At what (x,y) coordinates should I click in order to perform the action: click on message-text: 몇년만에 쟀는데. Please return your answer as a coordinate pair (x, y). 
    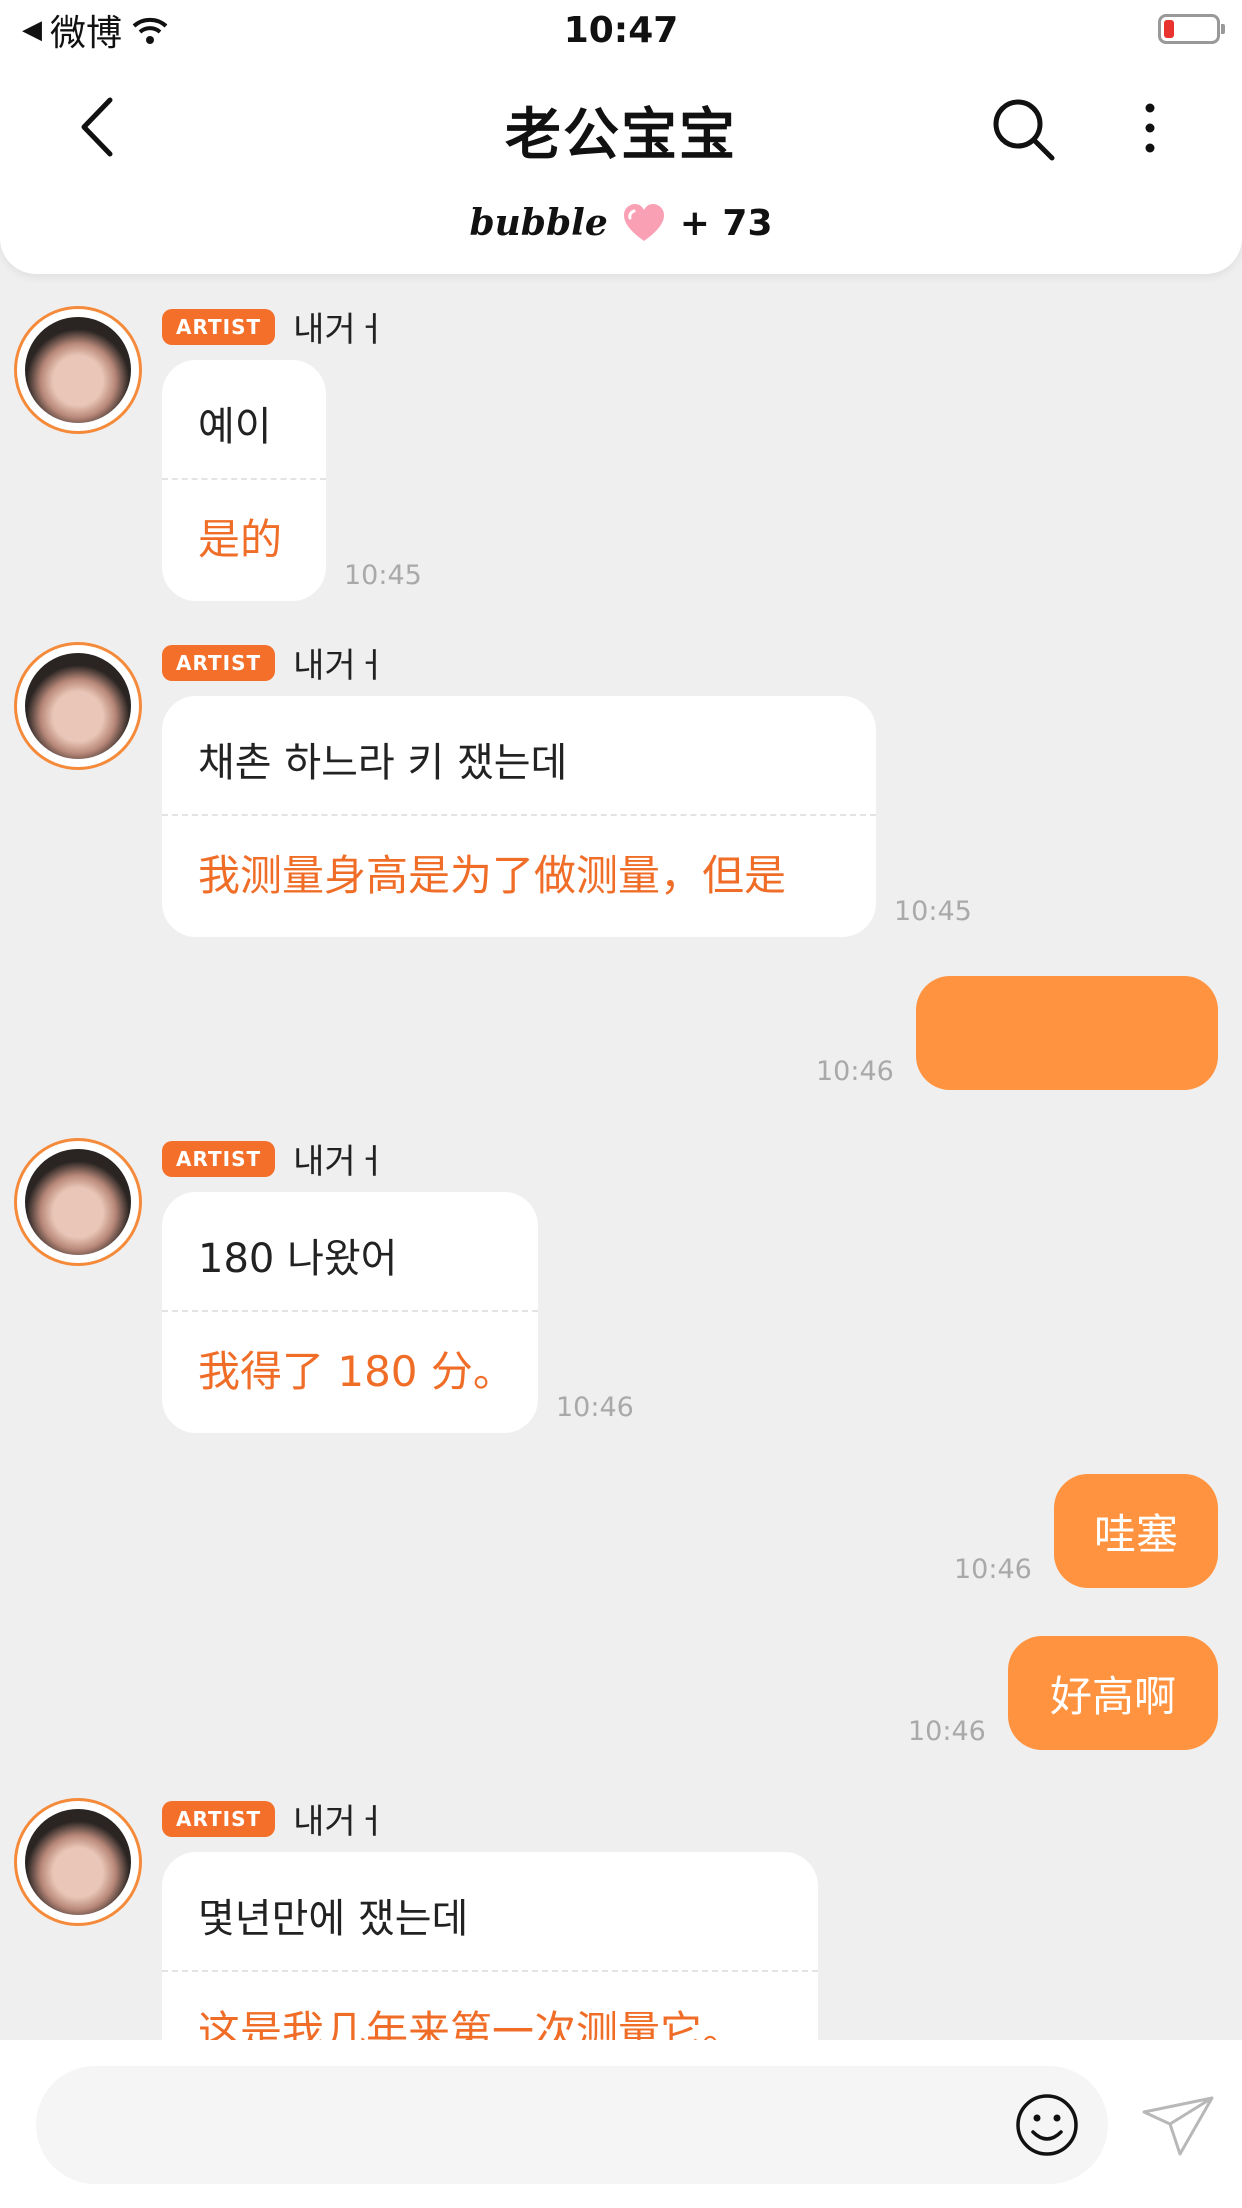
    Looking at the image, I should click on (333, 1919).